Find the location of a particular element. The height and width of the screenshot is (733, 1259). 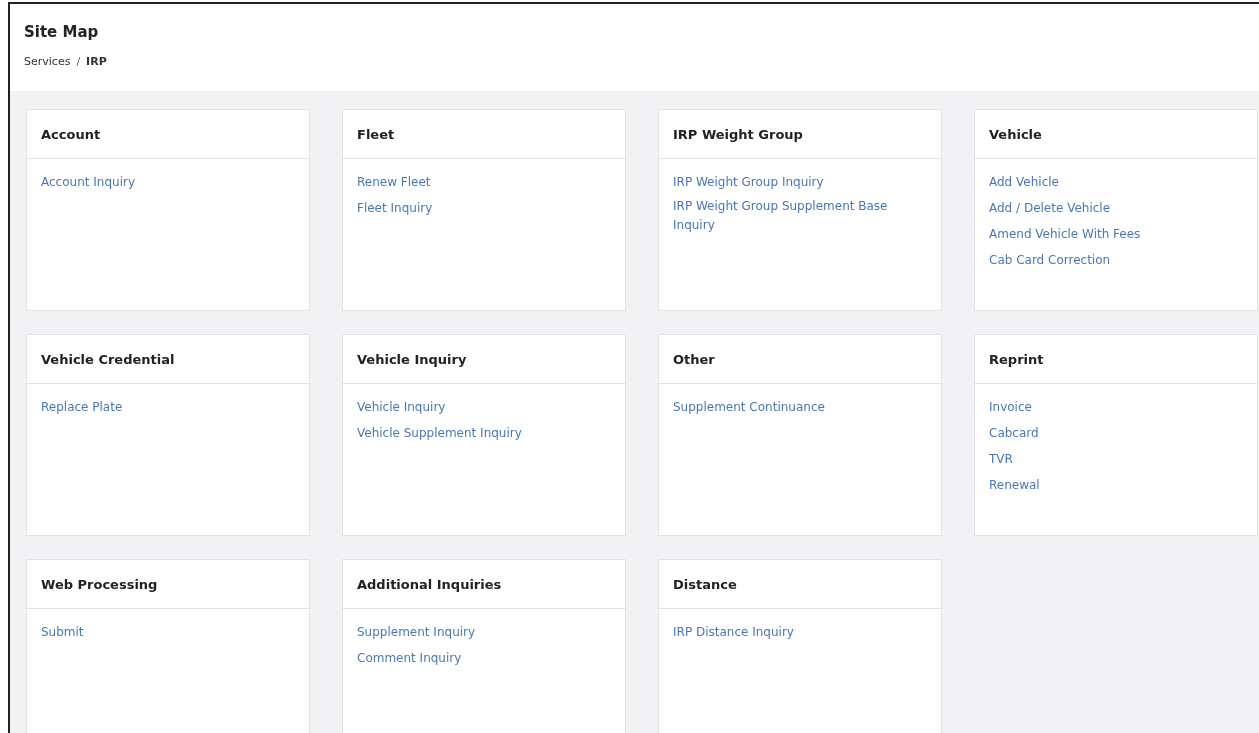

link: Submit is located at coordinates (62, 632).